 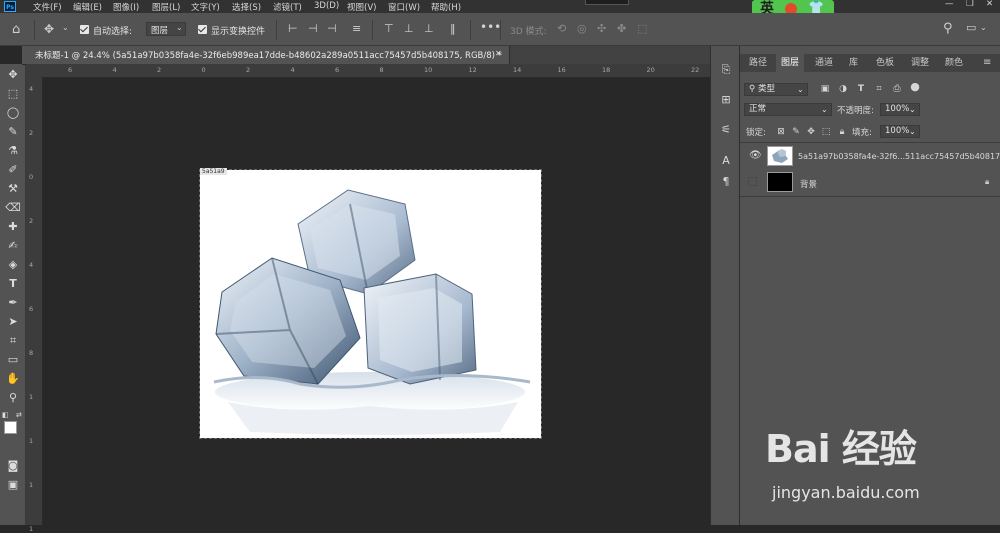 What do you see at coordinates (13, 246) in the screenshot?
I see `history-brush-tool-icon: ✍` at bounding box center [13, 246].